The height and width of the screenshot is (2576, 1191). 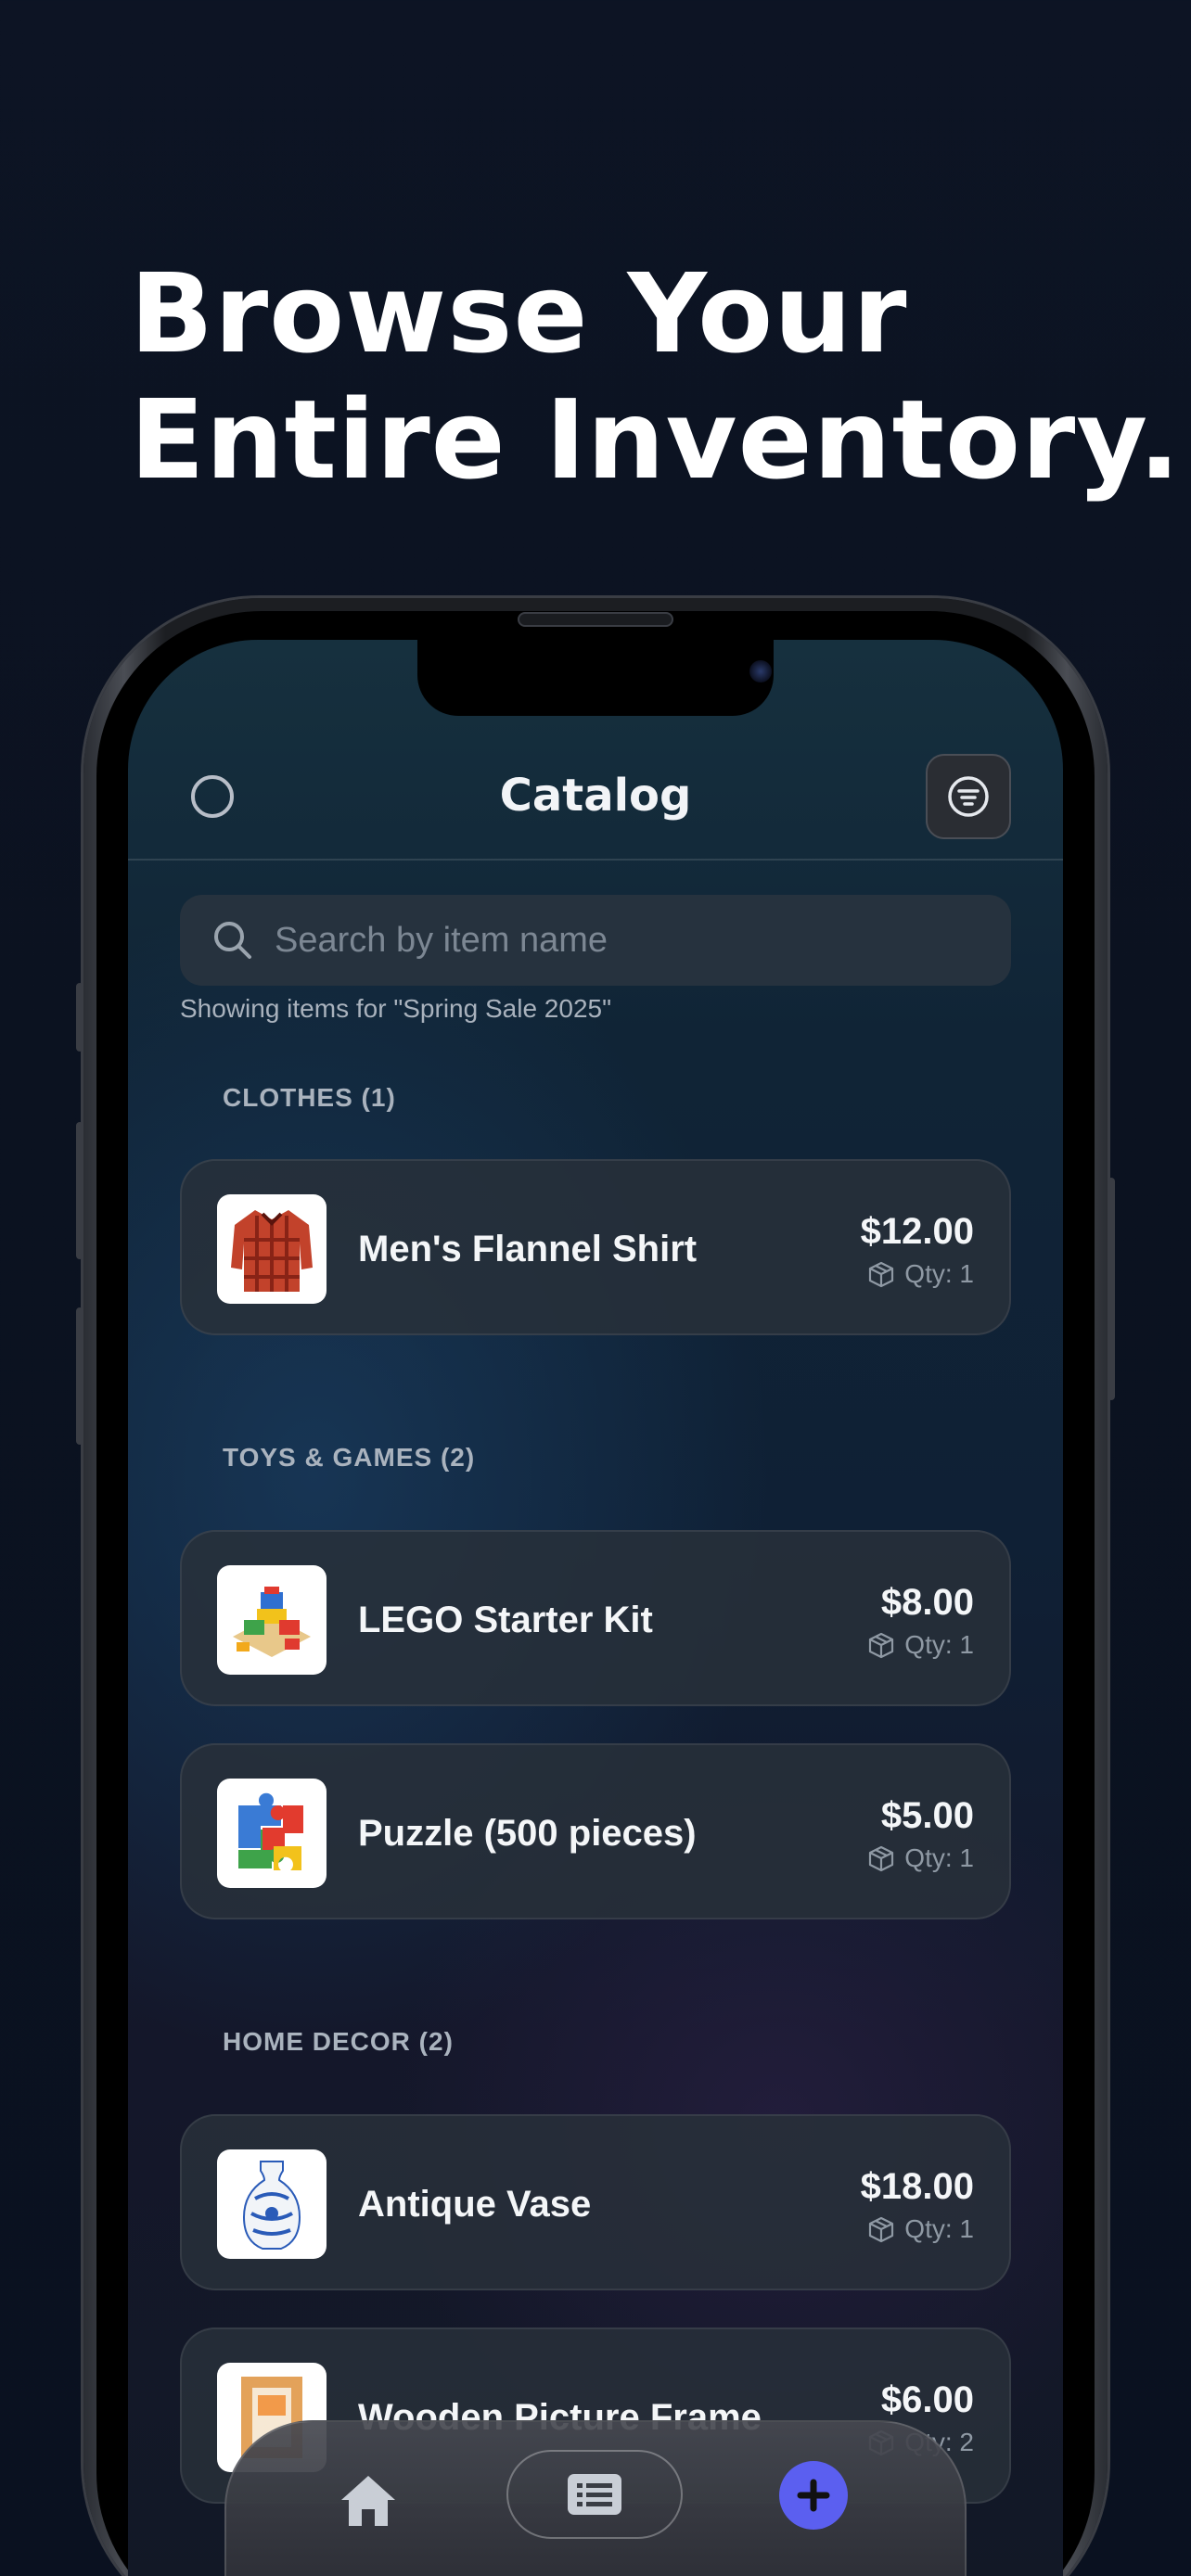 I want to click on search-input: Search by item name, so click(x=441, y=941).